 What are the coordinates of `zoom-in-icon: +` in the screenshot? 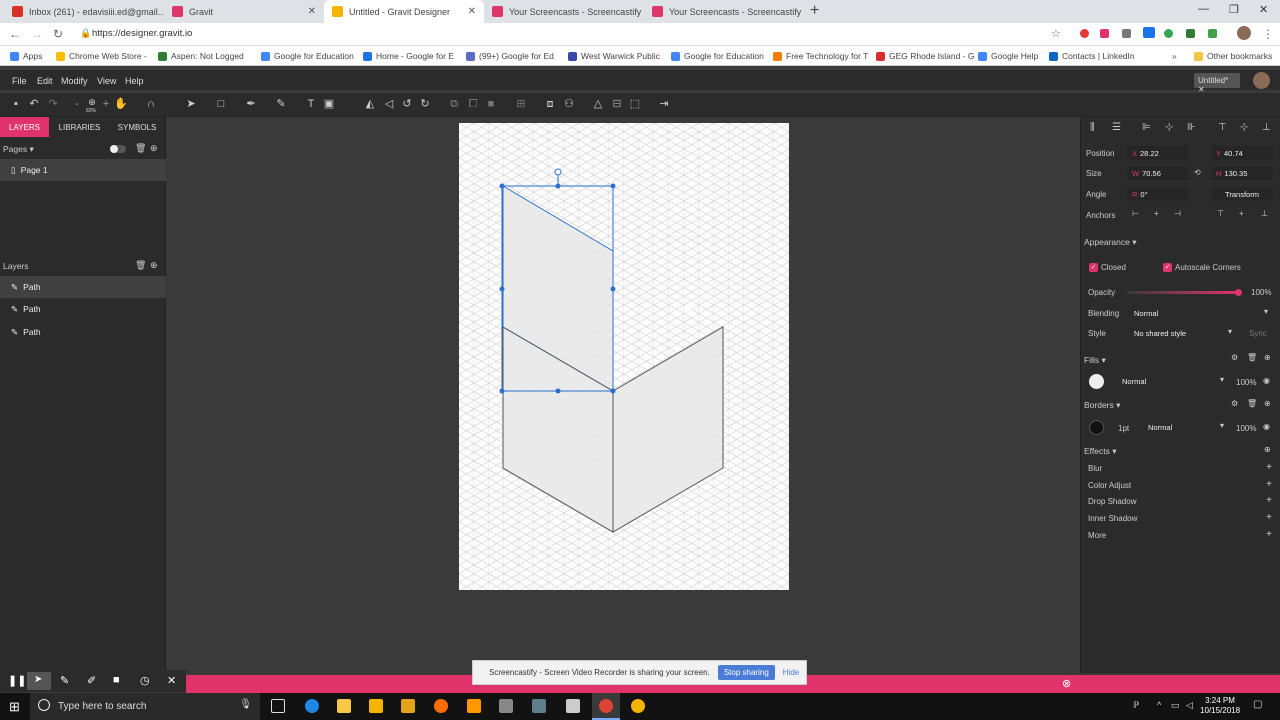 It's located at (106, 104).